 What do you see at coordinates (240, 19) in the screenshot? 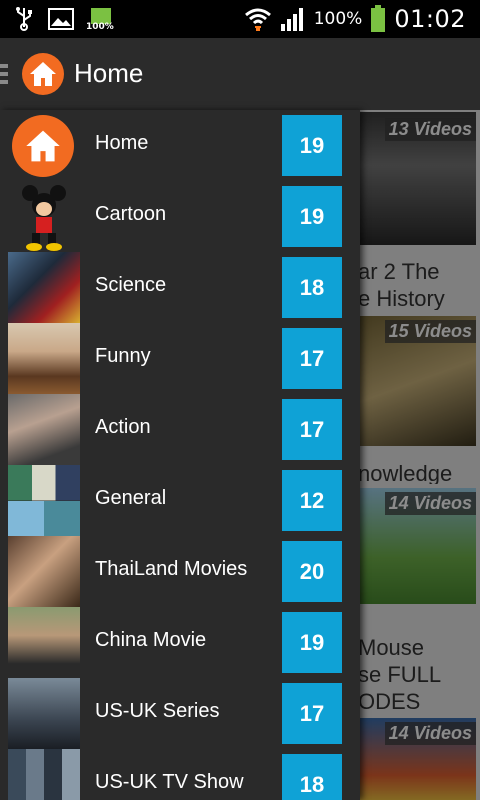
I see `status-bar: 100% 100% 01:02` at bounding box center [240, 19].